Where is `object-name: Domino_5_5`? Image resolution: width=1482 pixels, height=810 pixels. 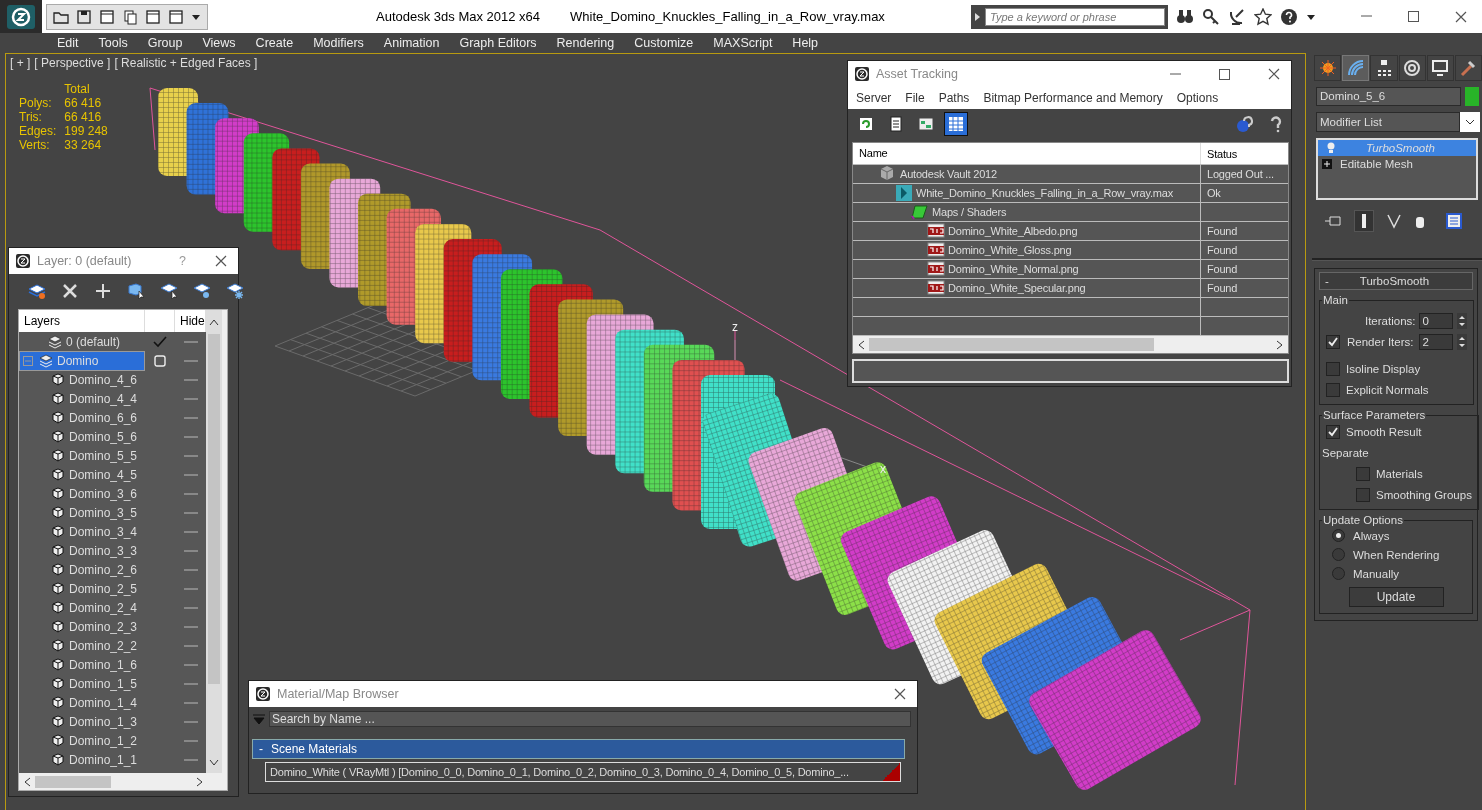 object-name: Domino_5_5 is located at coordinates (103, 455).